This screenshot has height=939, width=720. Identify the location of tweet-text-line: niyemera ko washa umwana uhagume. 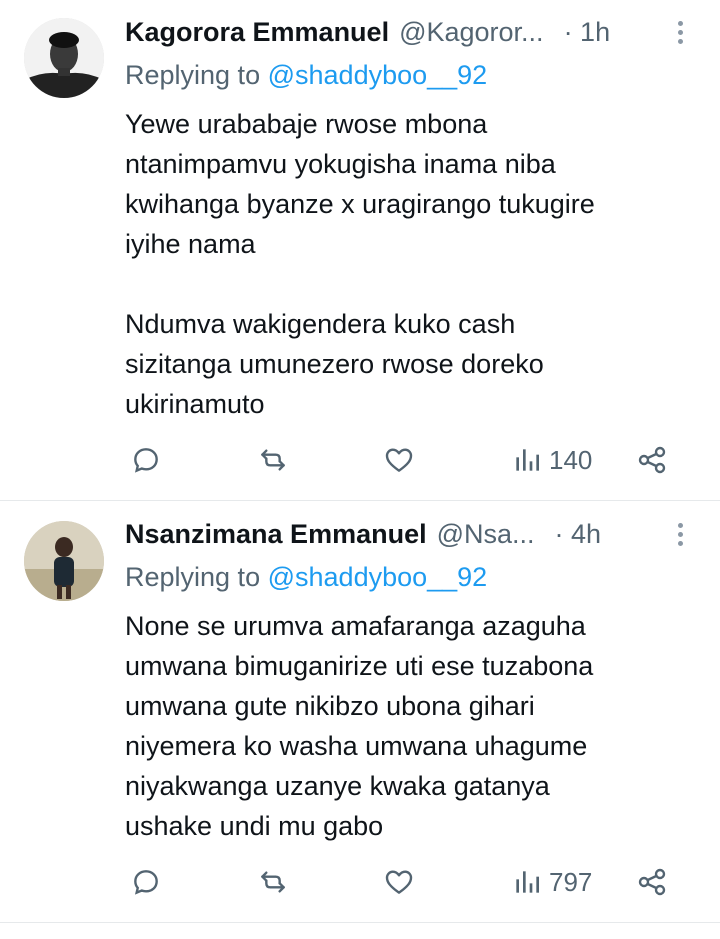
(356, 746).